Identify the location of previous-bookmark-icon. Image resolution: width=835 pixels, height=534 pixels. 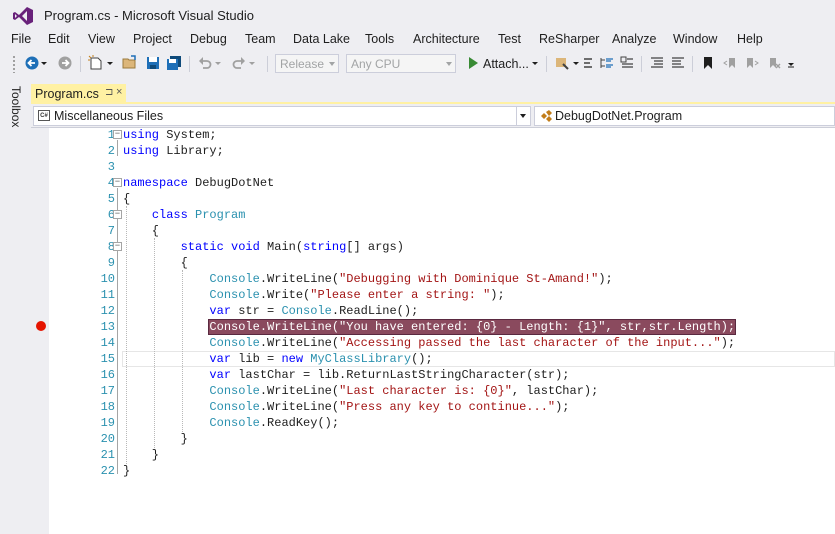
(730, 63).